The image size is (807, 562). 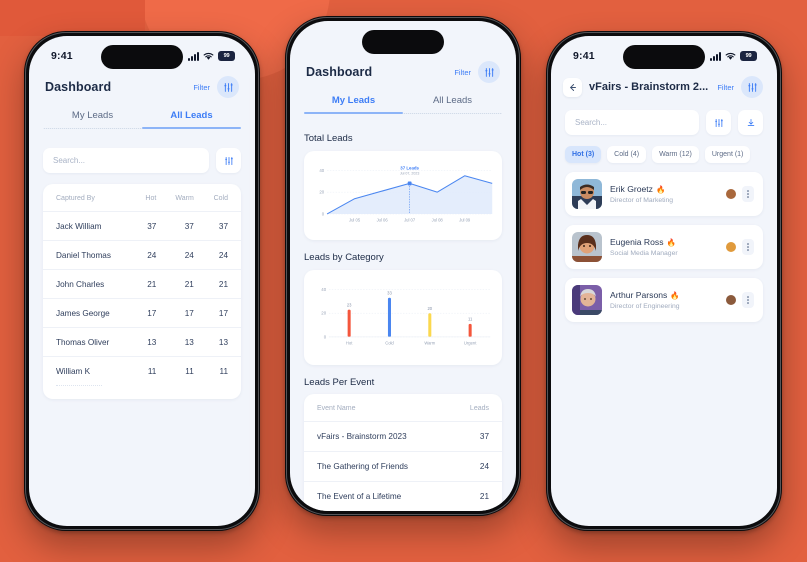 I want to click on cellular-signal-icon, so click(x=193, y=56).